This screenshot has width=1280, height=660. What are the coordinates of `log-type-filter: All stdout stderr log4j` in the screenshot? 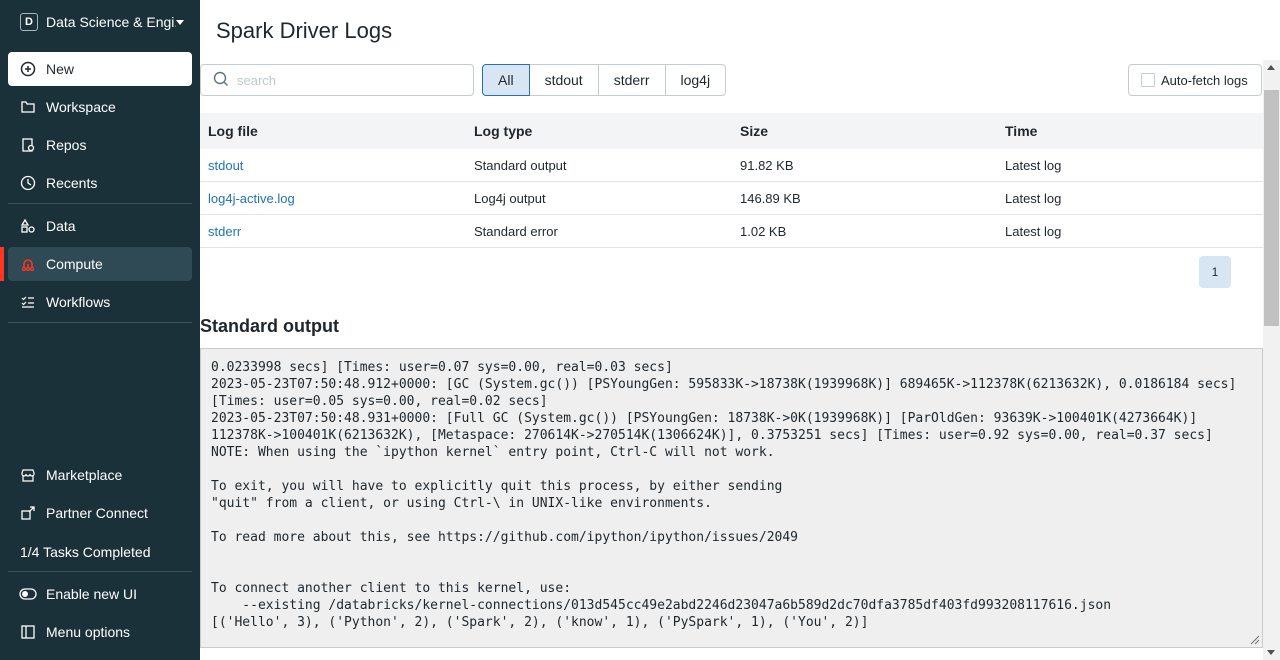 It's located at (604, 80).